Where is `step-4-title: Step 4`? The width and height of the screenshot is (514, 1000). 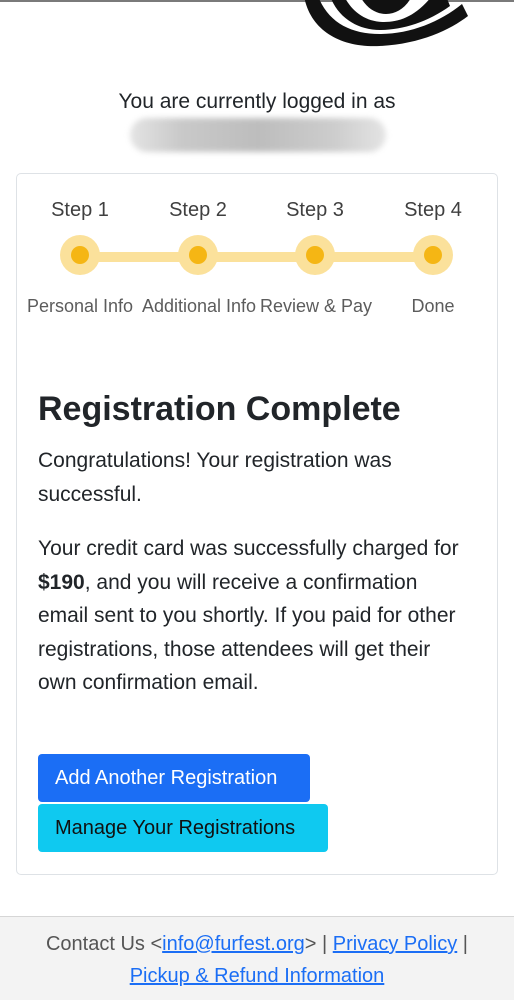
step-4-title: Step 4 is located at coordinates (433, 210).